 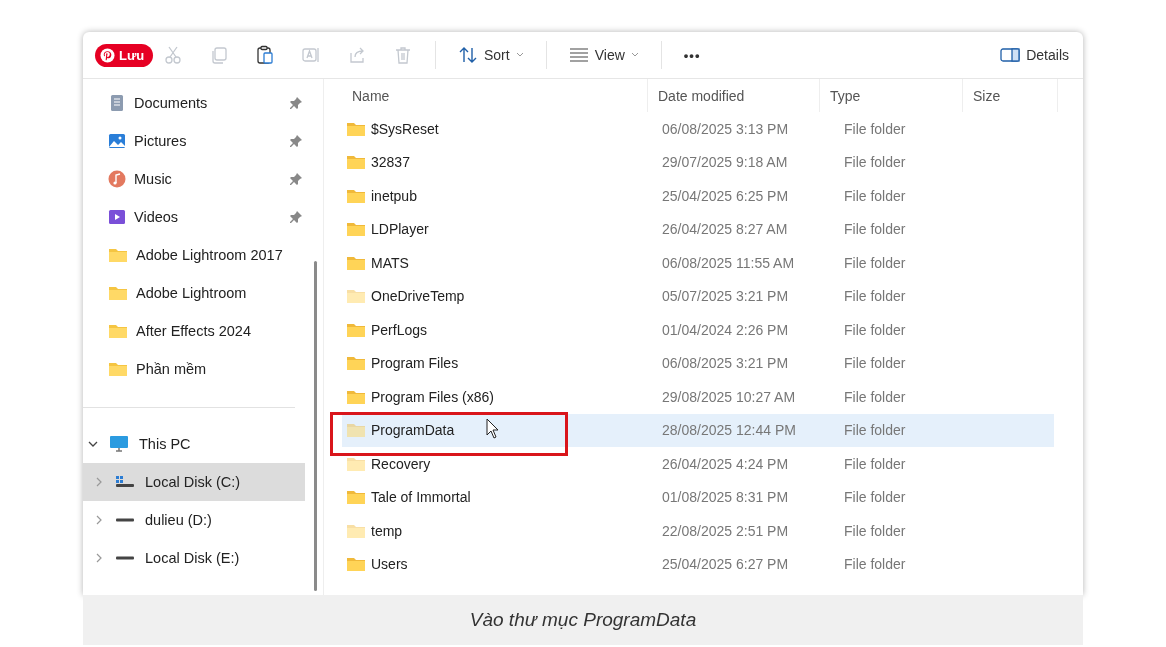 I want to click on sort-button: Sort, so click(x=491, y=55).